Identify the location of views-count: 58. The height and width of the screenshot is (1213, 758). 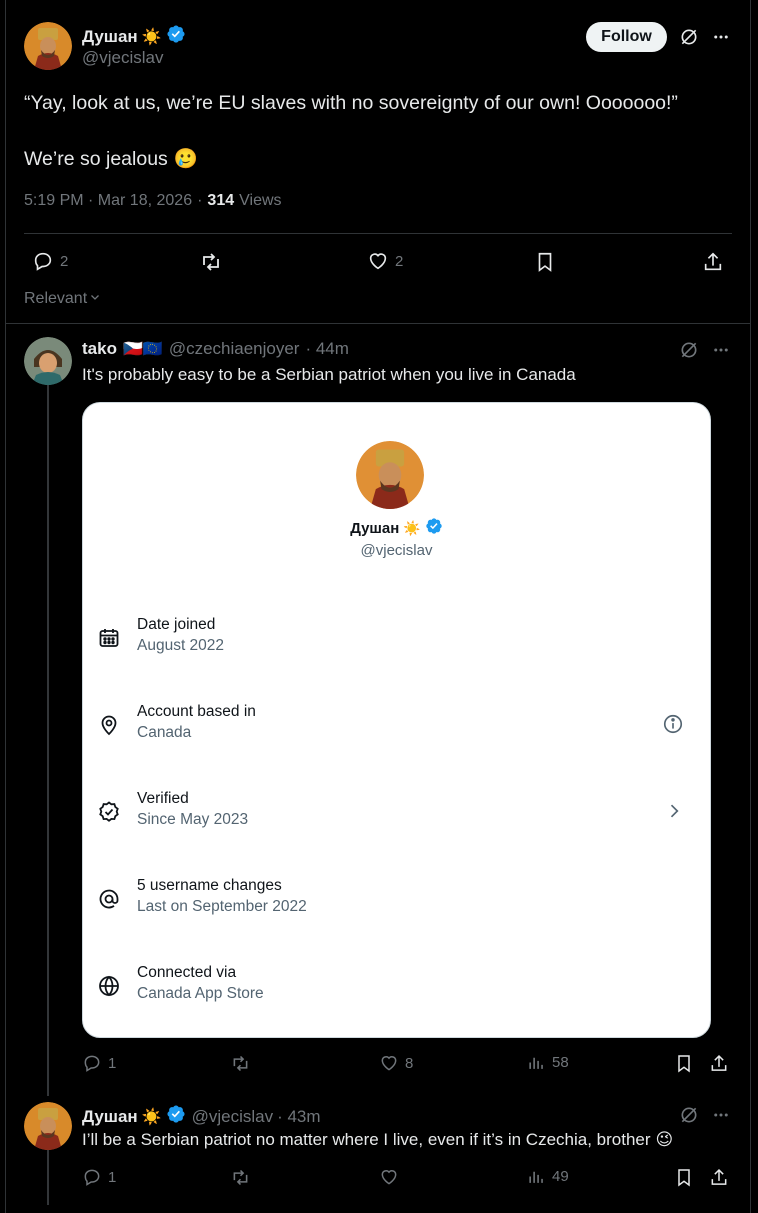
(560, 1062).